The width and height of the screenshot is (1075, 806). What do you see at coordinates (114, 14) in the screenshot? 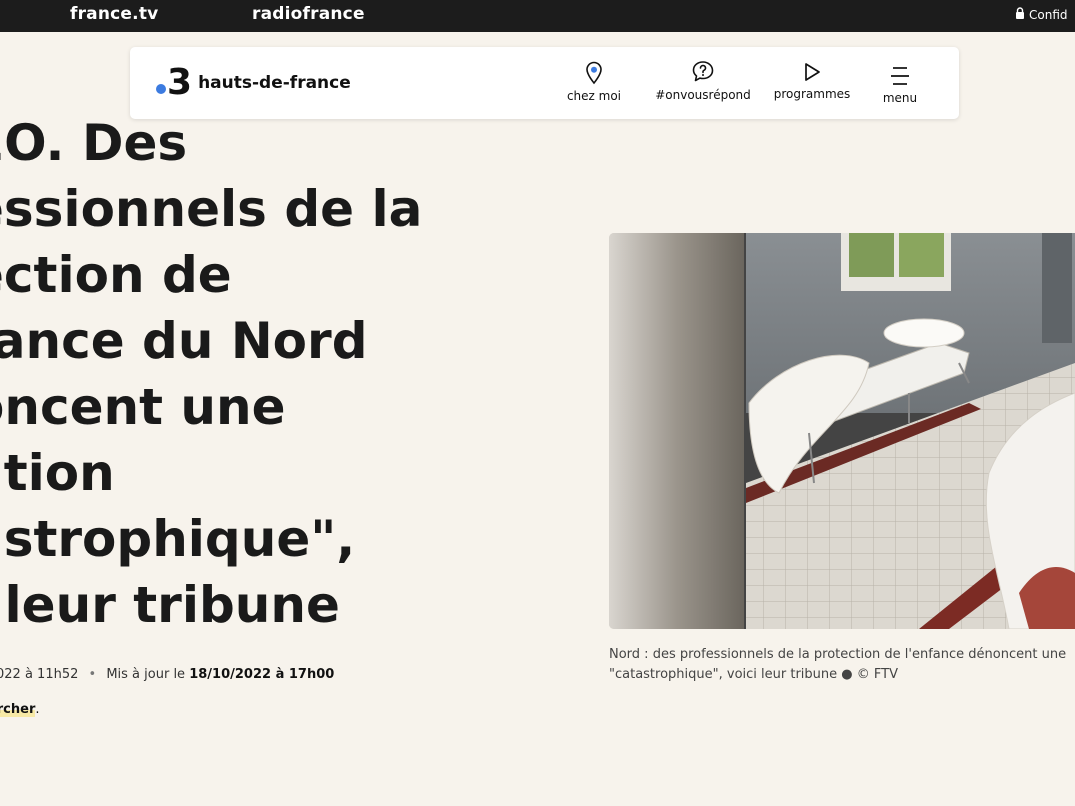
I see `francetv-link: france.tv` at bounding box center [114, 14].